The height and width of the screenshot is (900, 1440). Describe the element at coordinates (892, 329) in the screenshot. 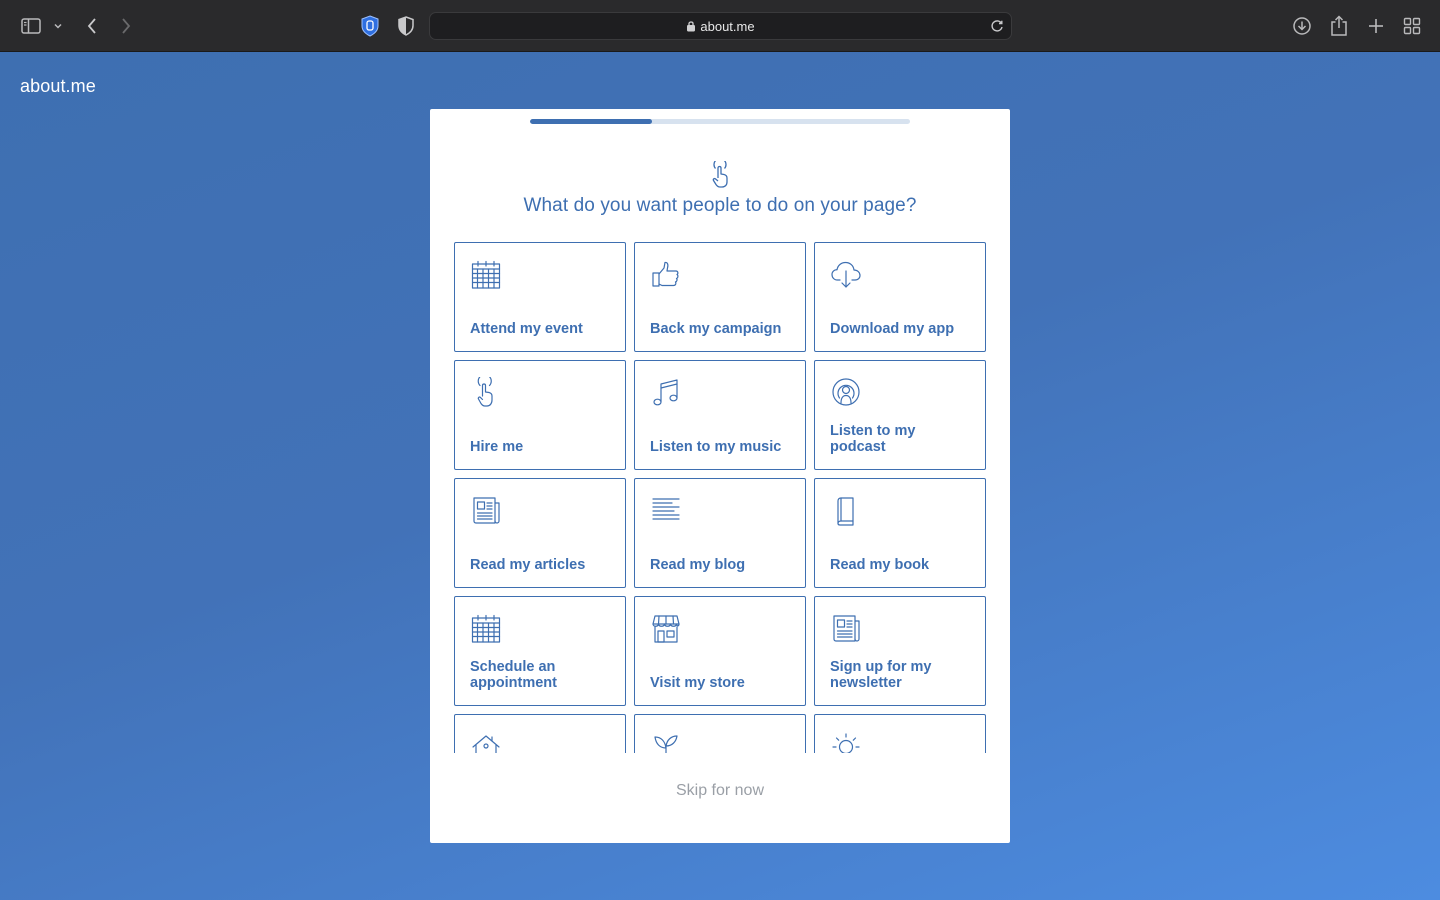

I see `option-label: Download my app` at that location.